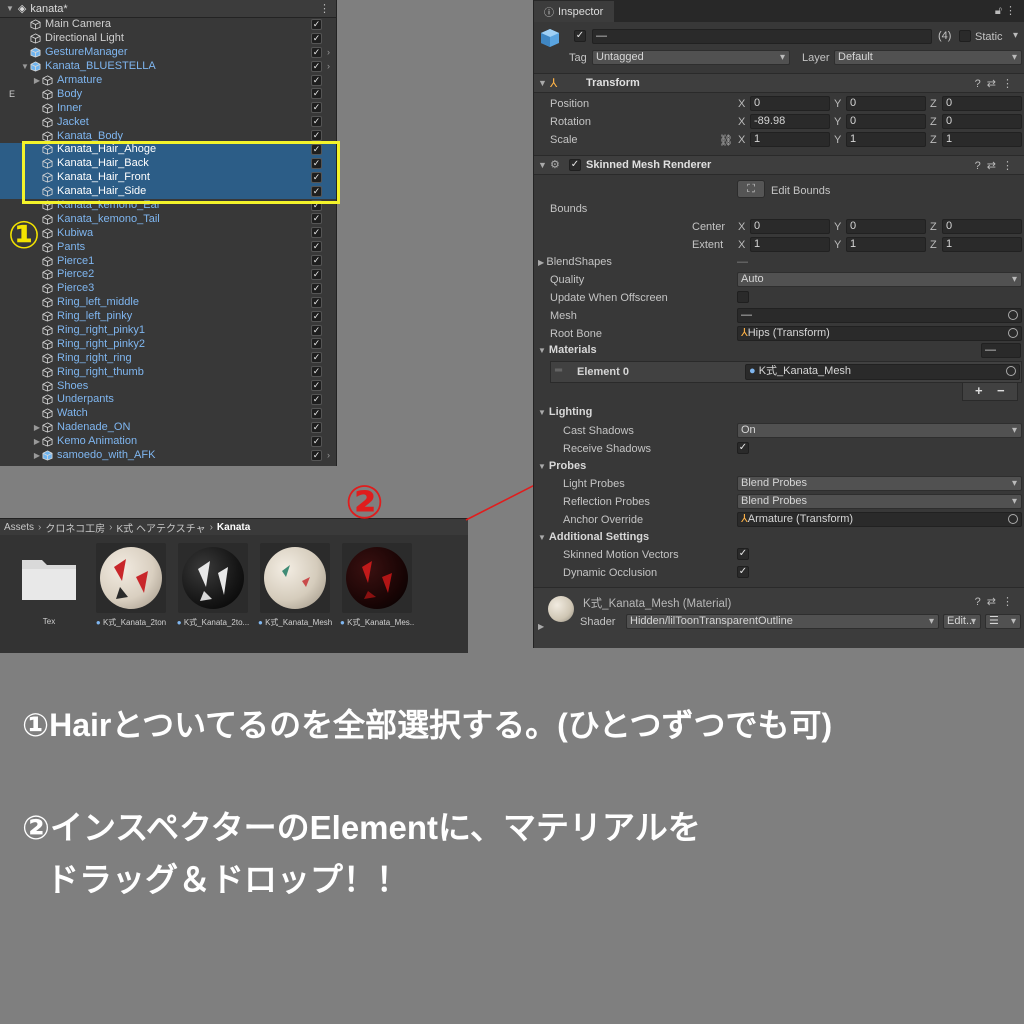  I want to click on lighting-label: ▼ Lighting, so click(565, 412).